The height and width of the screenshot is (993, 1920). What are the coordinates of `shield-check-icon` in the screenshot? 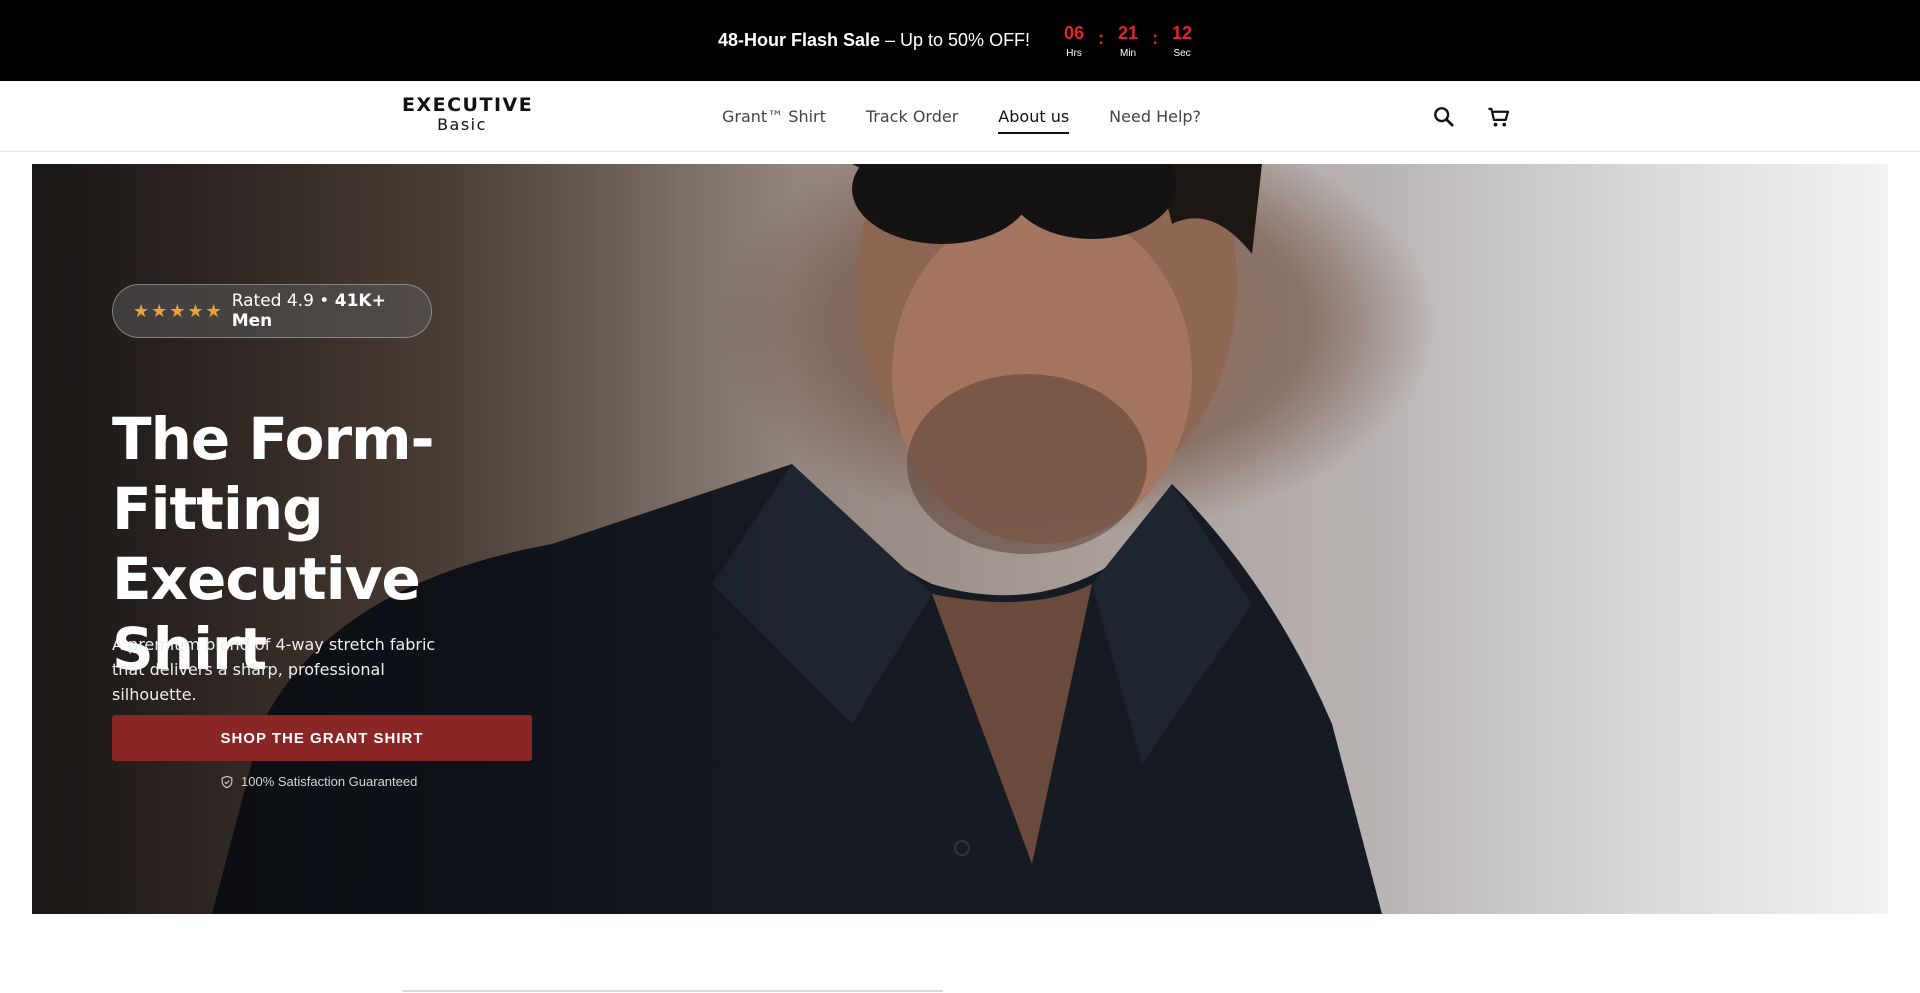 It's located at (227, 781).